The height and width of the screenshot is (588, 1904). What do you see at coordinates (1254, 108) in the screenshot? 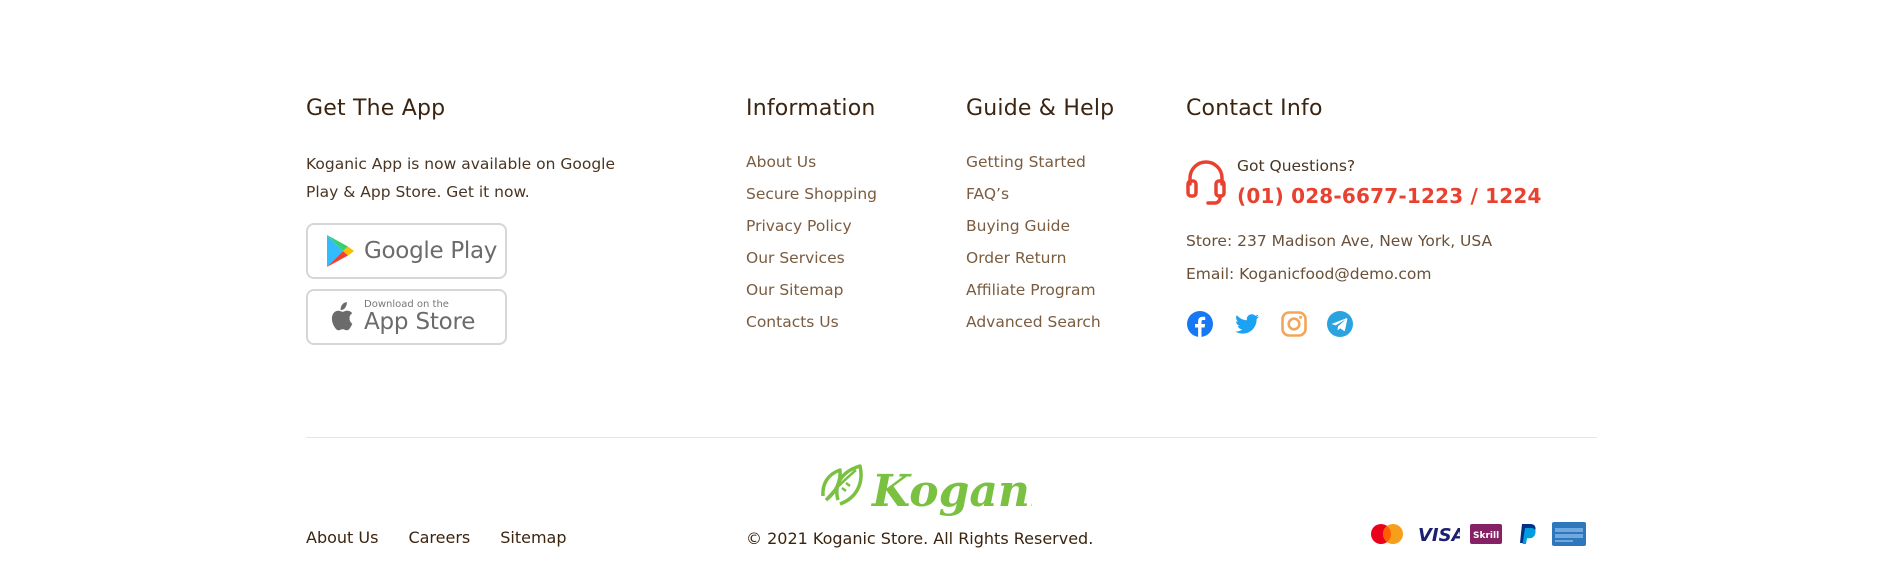
I see `contact-title: Contact Info` at bounding box center [1254, 108].